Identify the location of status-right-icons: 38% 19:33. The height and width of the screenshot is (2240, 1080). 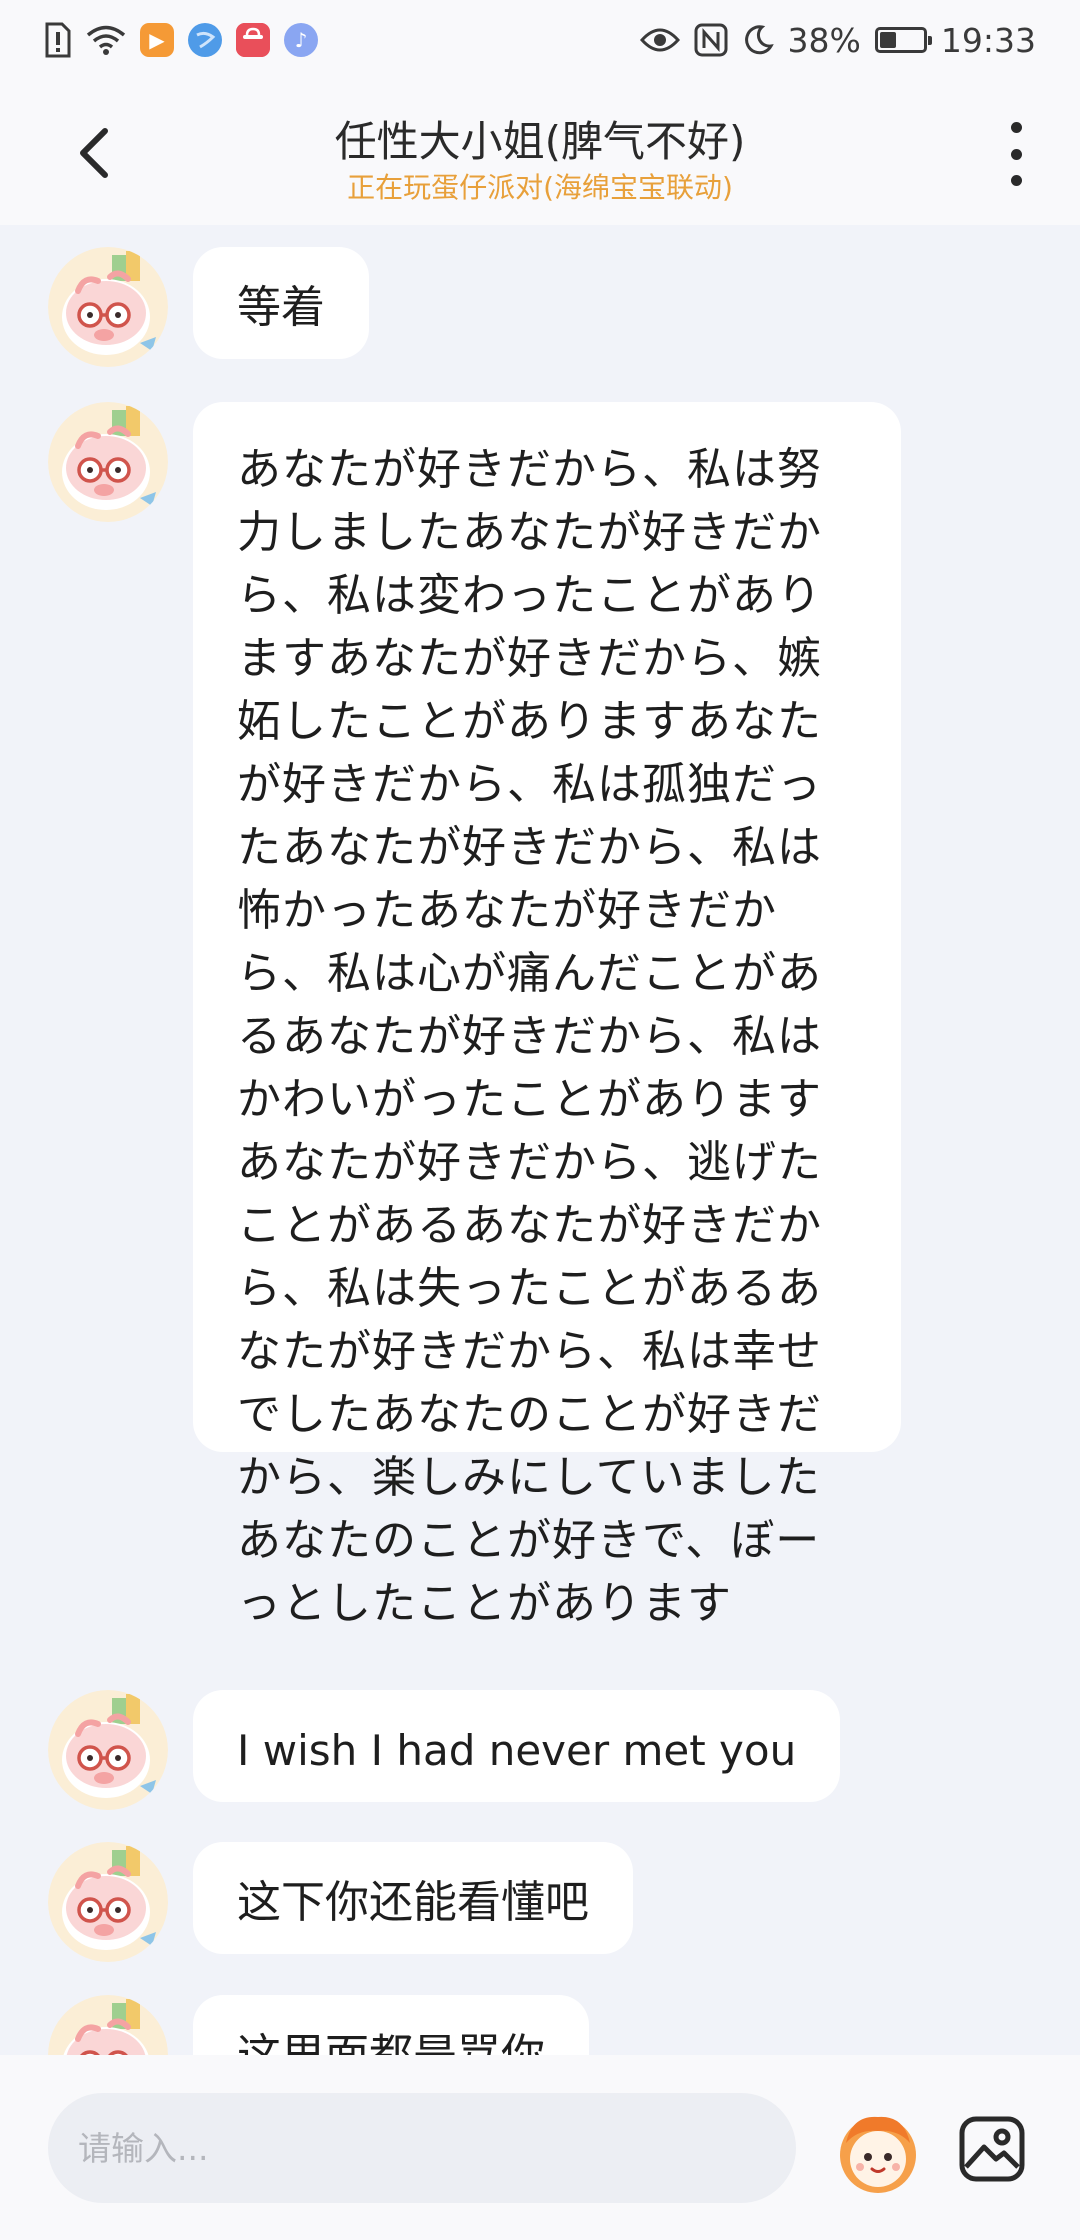
(837, 40).